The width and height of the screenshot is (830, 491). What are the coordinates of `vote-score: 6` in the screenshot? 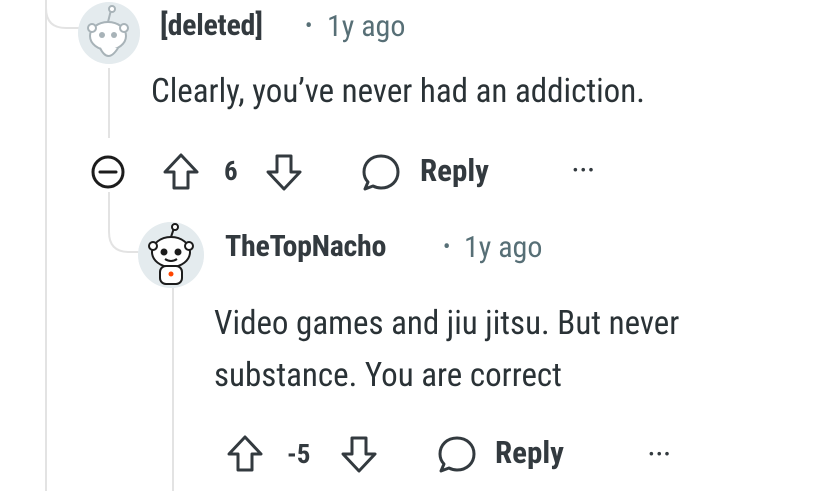 It's located at (231, 171).